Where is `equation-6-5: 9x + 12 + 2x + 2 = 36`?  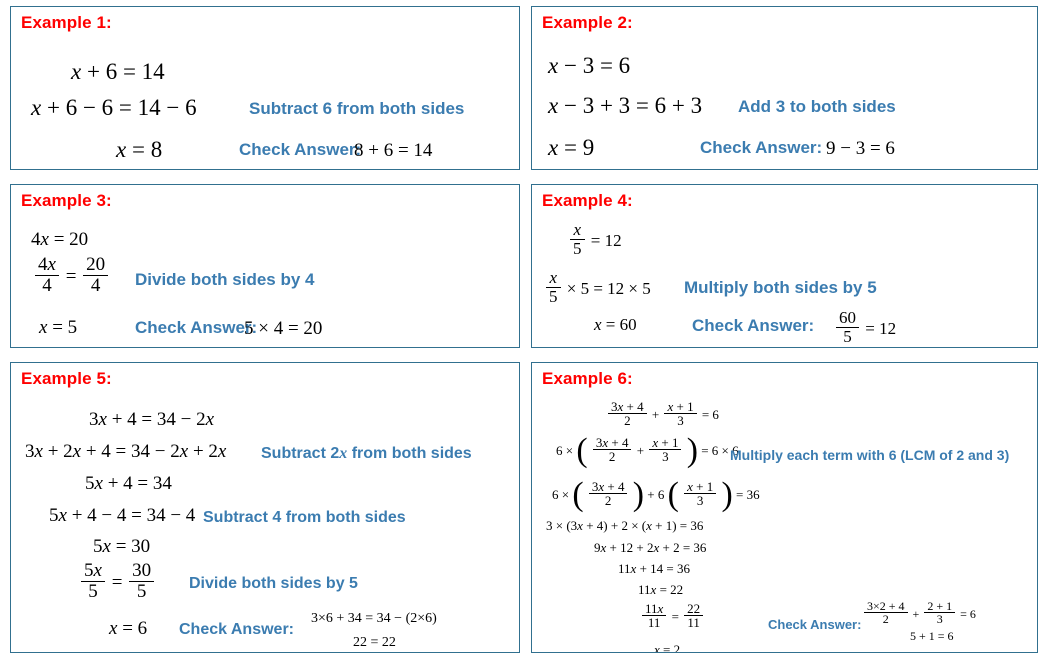 equation-6-5: 9x + 12 + 2x + 2 = 36 is located at coordinates (650, 547).